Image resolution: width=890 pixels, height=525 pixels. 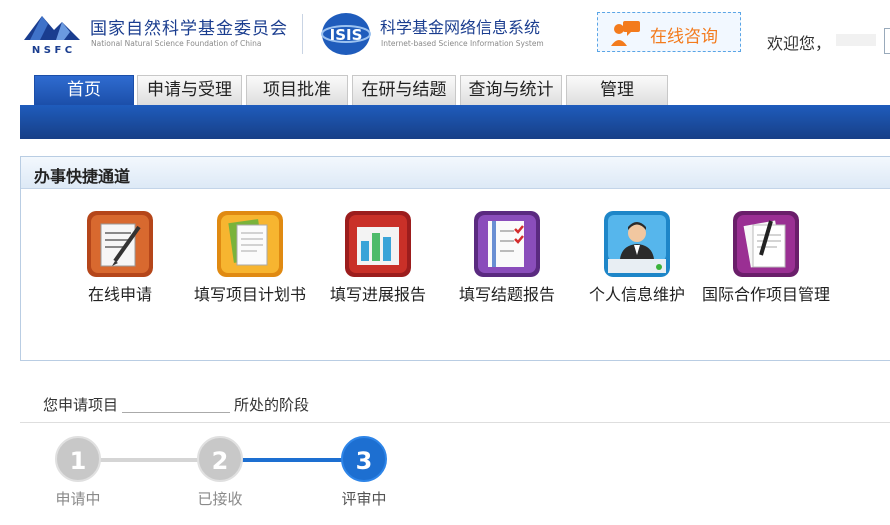 I want to click on isis-logo-icon: ISIS, so click(x=346, y=34).